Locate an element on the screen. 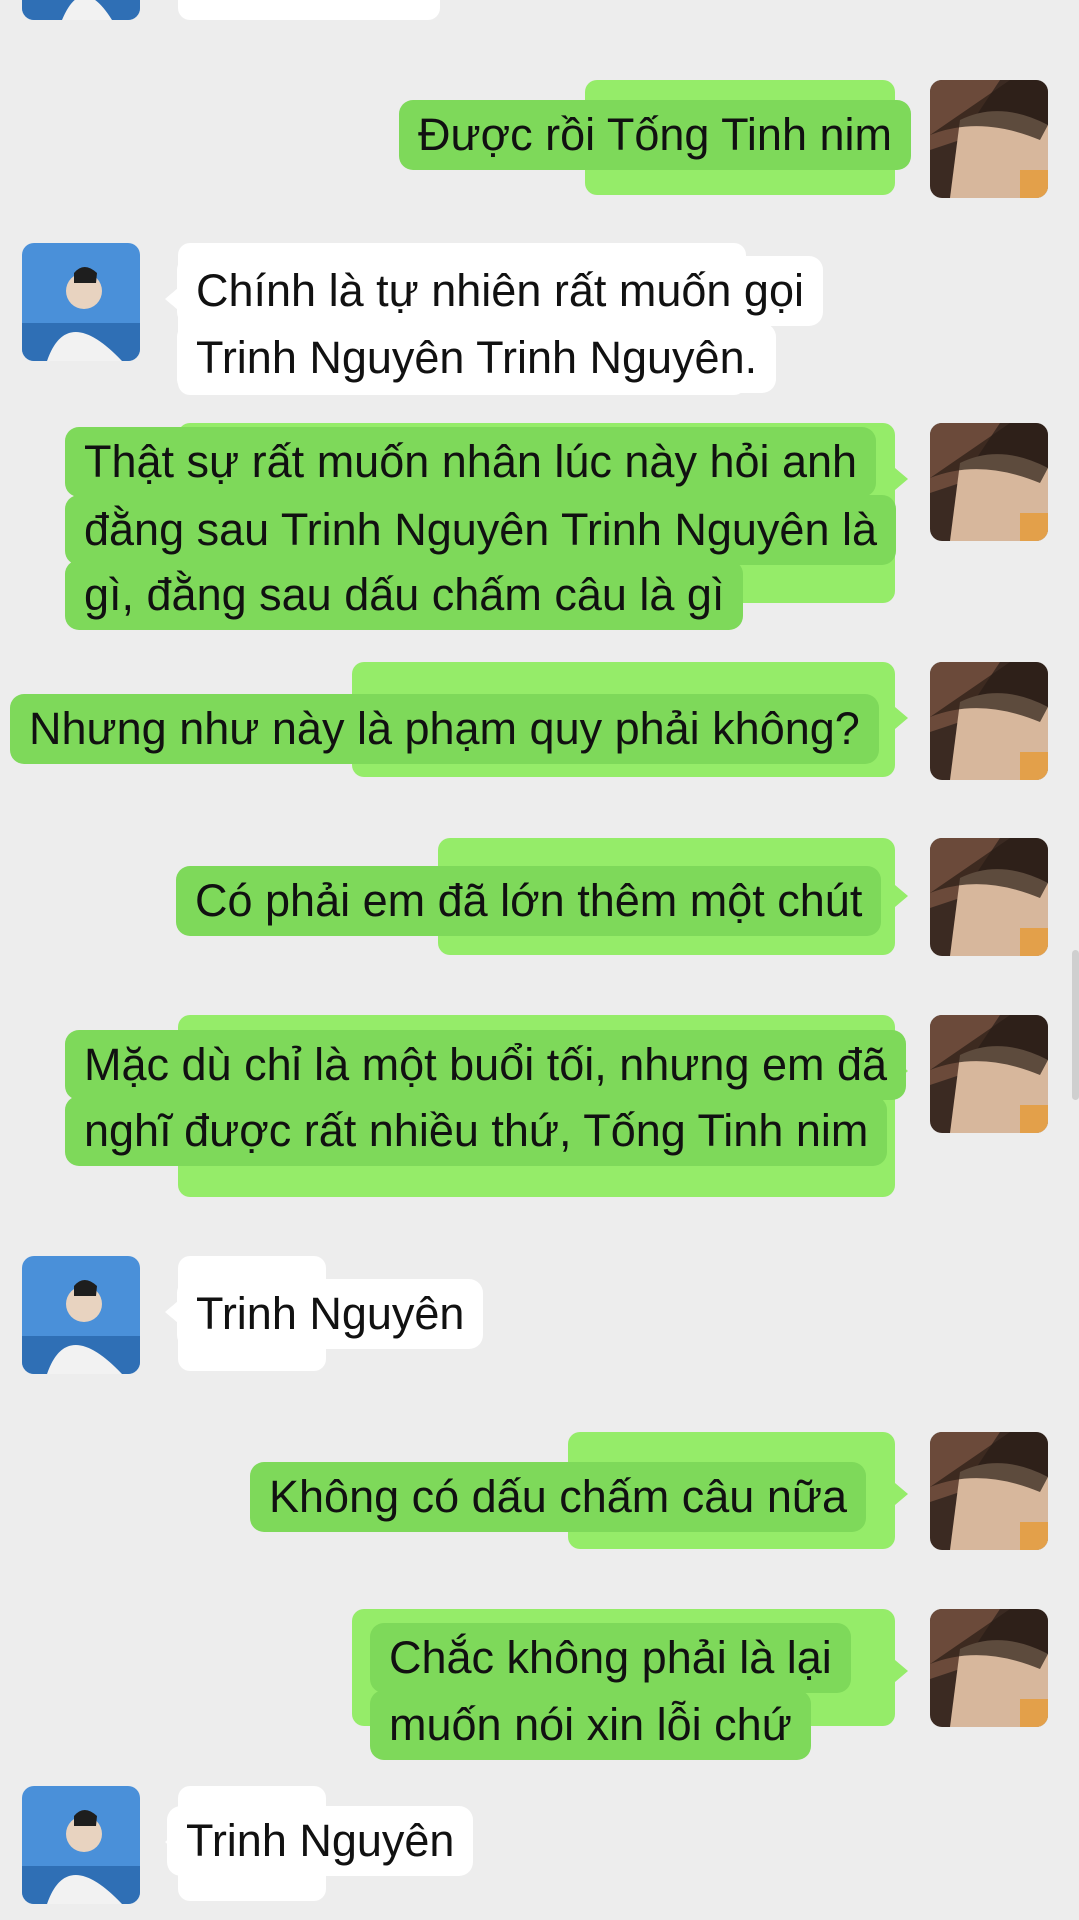 Image resolution: width=1079 pixels, height=1920 pixels. message-line: Trinh Nguyên Trinh Nguyên. is located at coordinates (477, 358).